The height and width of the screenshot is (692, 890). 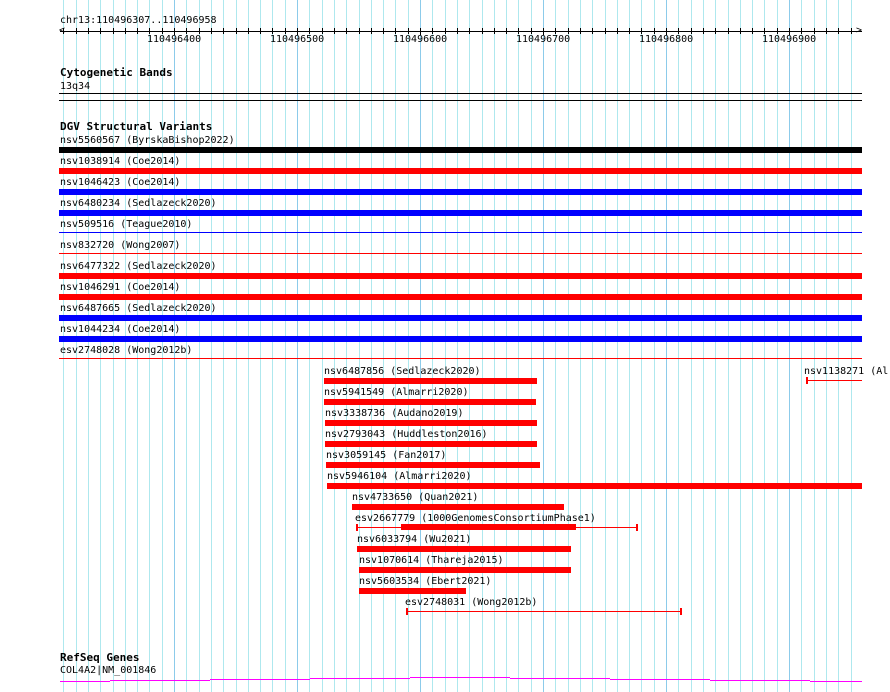 What do you see at coordinates (136, 126) in the screenshot?
I see `dgv-track-title: DGV Structural Variants` at bounding box center [136, 126].